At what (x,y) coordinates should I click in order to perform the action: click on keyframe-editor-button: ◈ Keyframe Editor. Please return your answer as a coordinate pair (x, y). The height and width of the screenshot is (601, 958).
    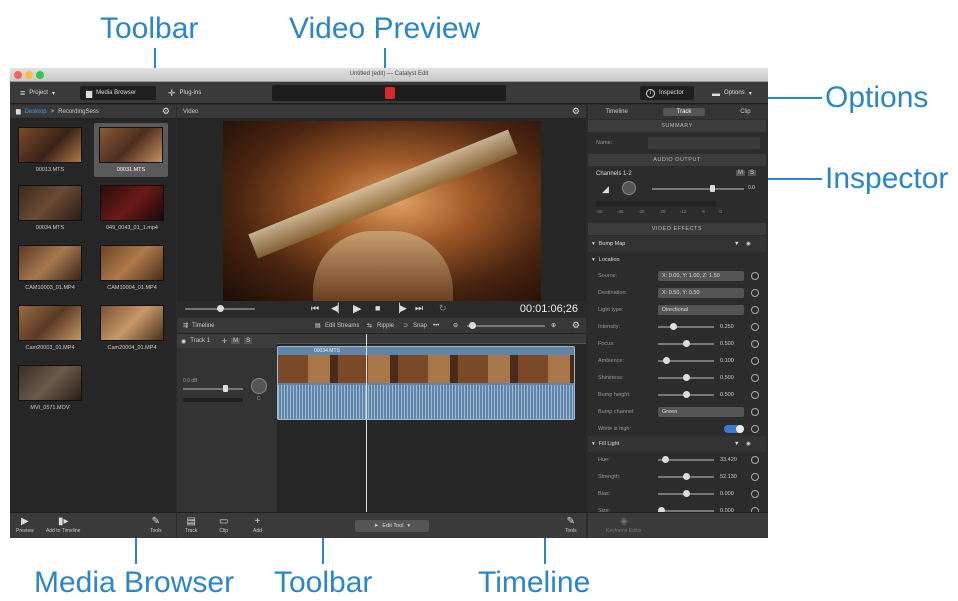
    Looking at the image, I should click on (624, 525).